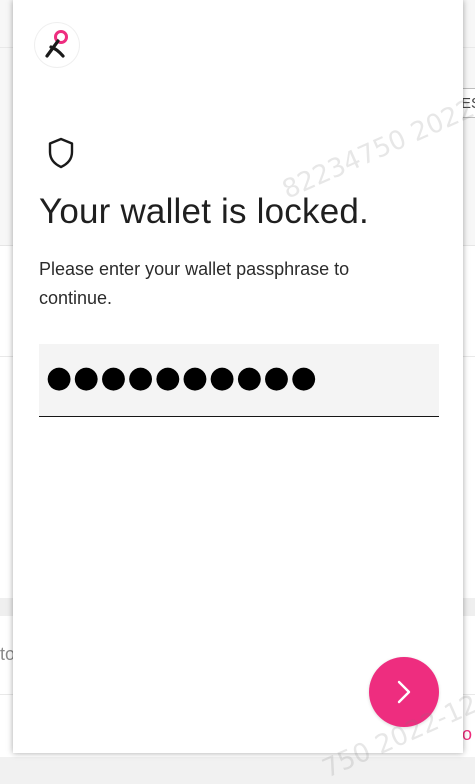 This screenshot has width=475, height=784. I want to click on app-logo-icon, so click(56, 44).